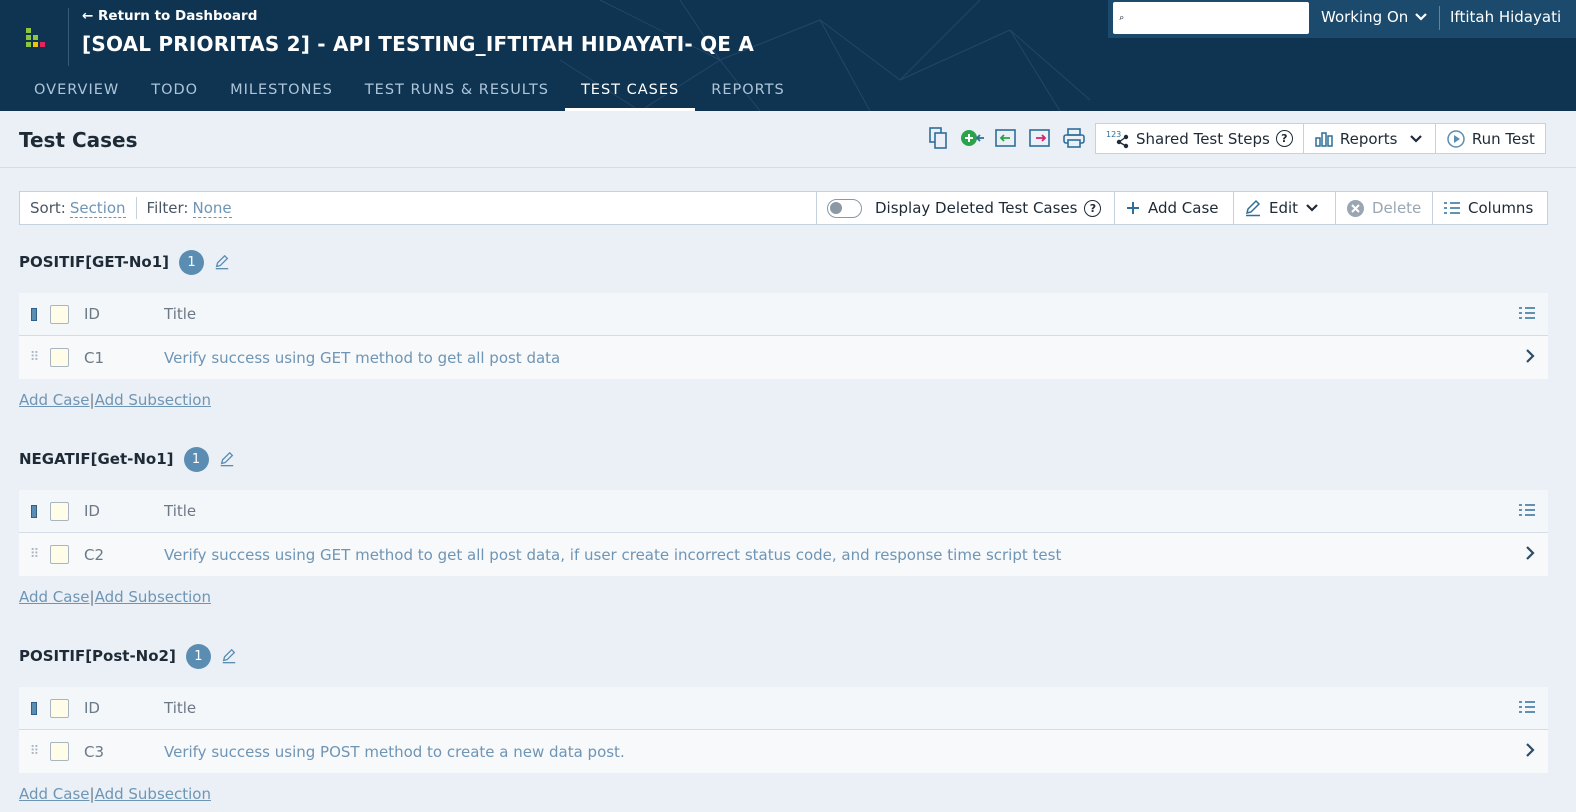 Image resolution: width=1576 pixels, height=812 pixels. What do you see at coordinates (48, 208) in the screenshot?
I see `sort-label: Sort:` at bounding box center [48, 208].